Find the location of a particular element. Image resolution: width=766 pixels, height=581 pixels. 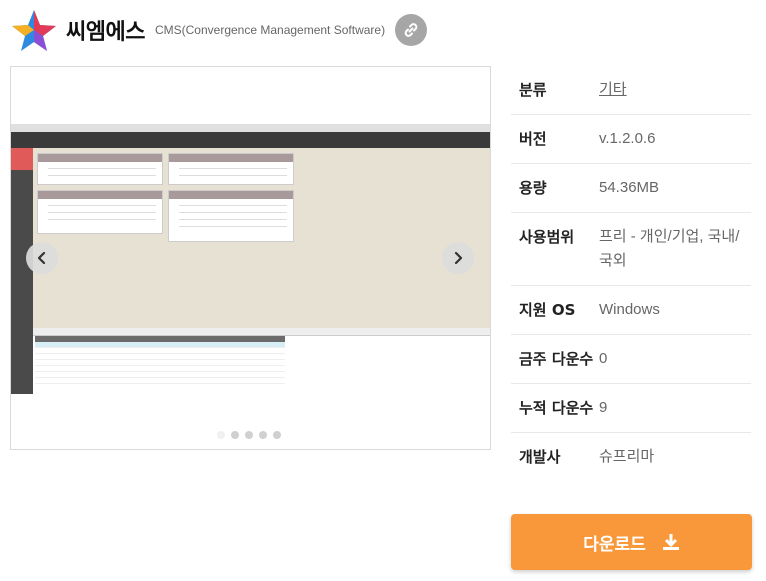

info-row-usage: 사용범위 프리 - 개인/기업, 국내/국외 is located at coordinates (631, 249).